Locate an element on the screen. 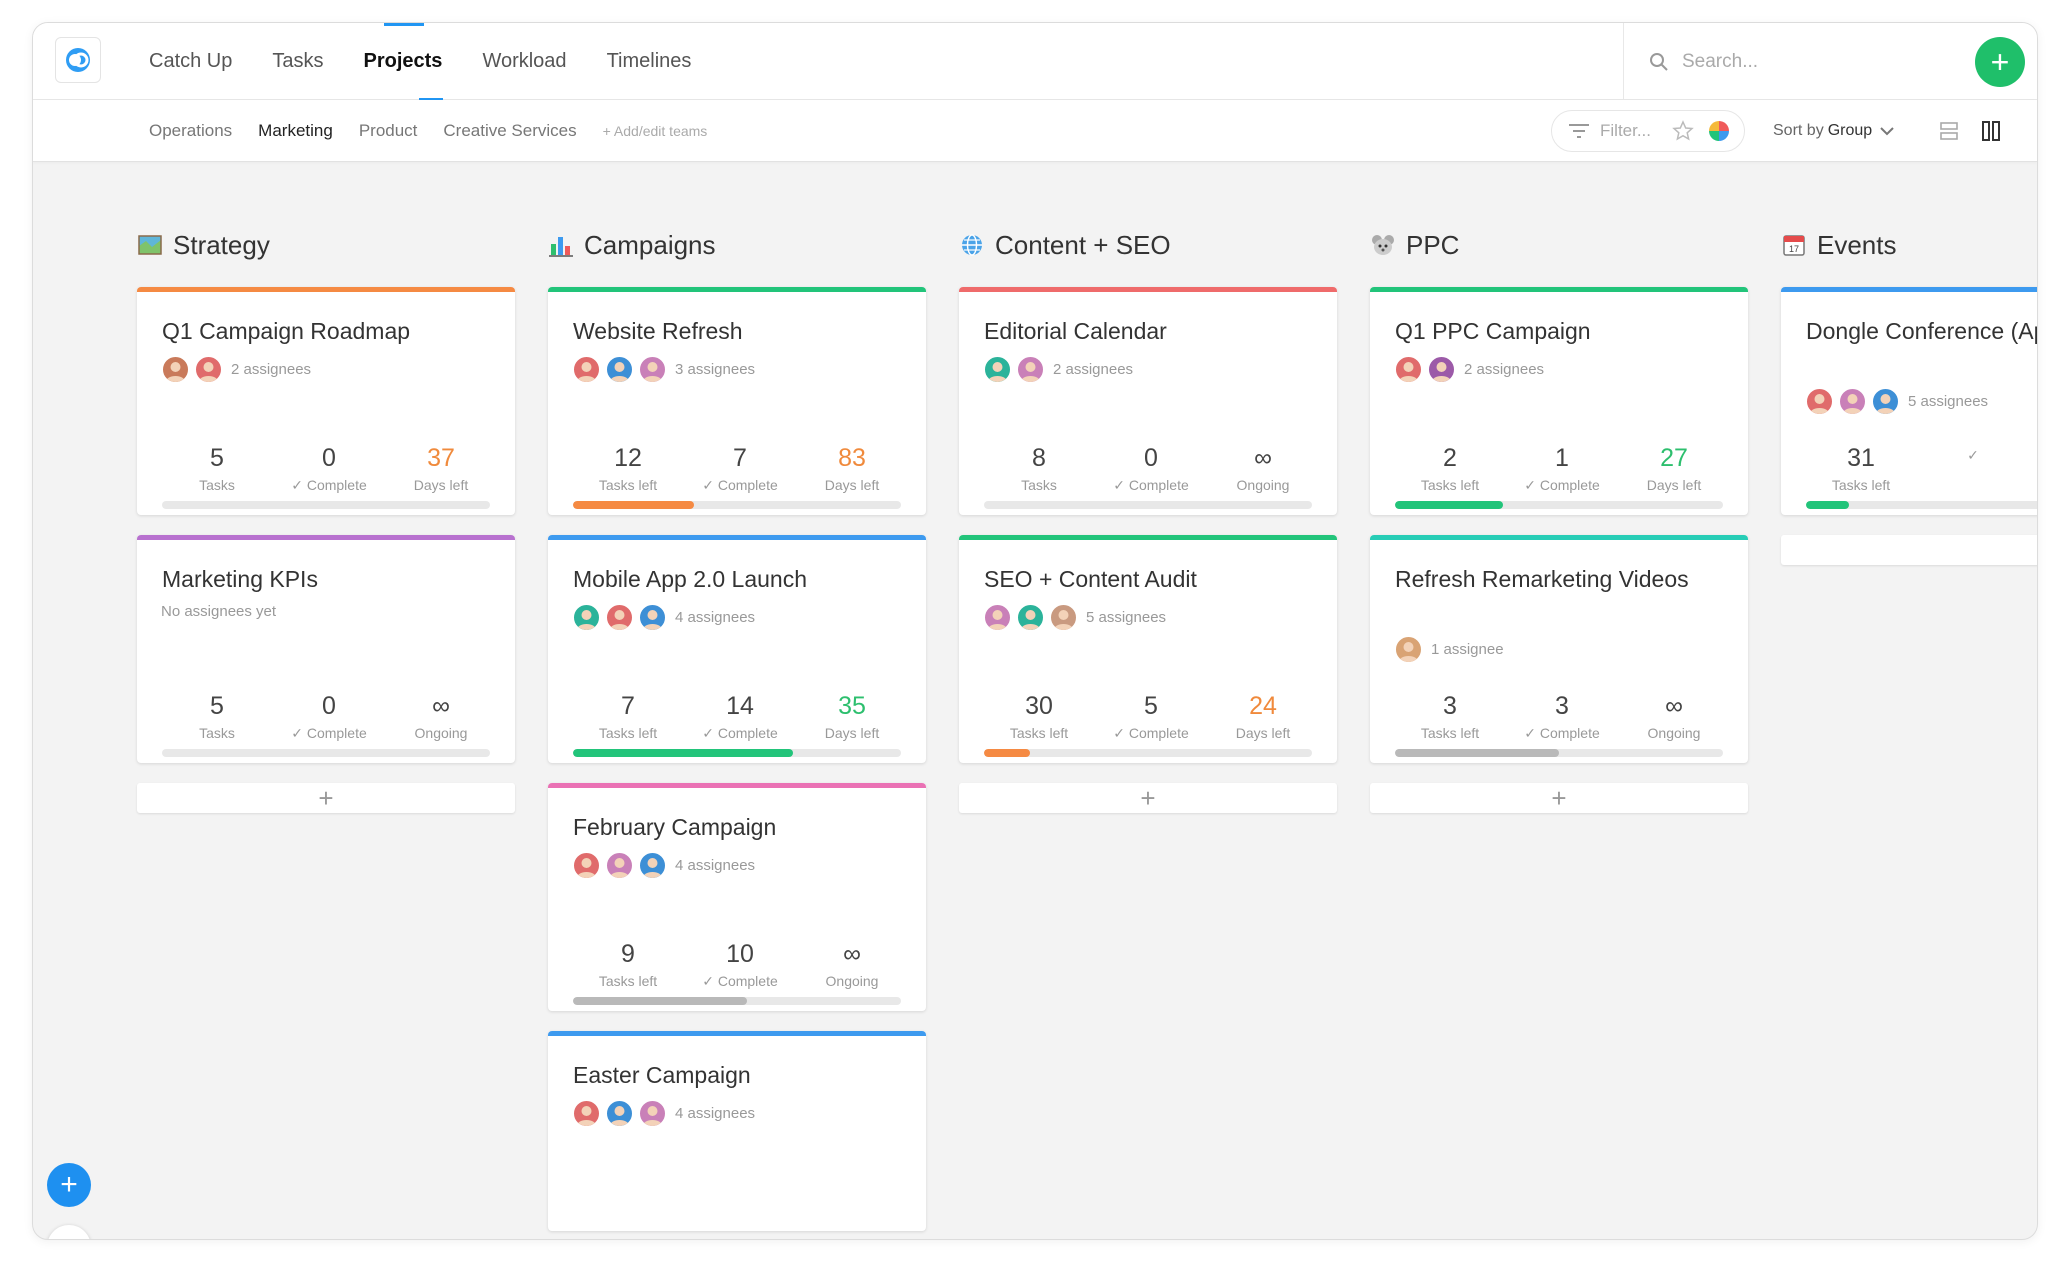  team-tab-product: Product is located at coordinates (388, 131).